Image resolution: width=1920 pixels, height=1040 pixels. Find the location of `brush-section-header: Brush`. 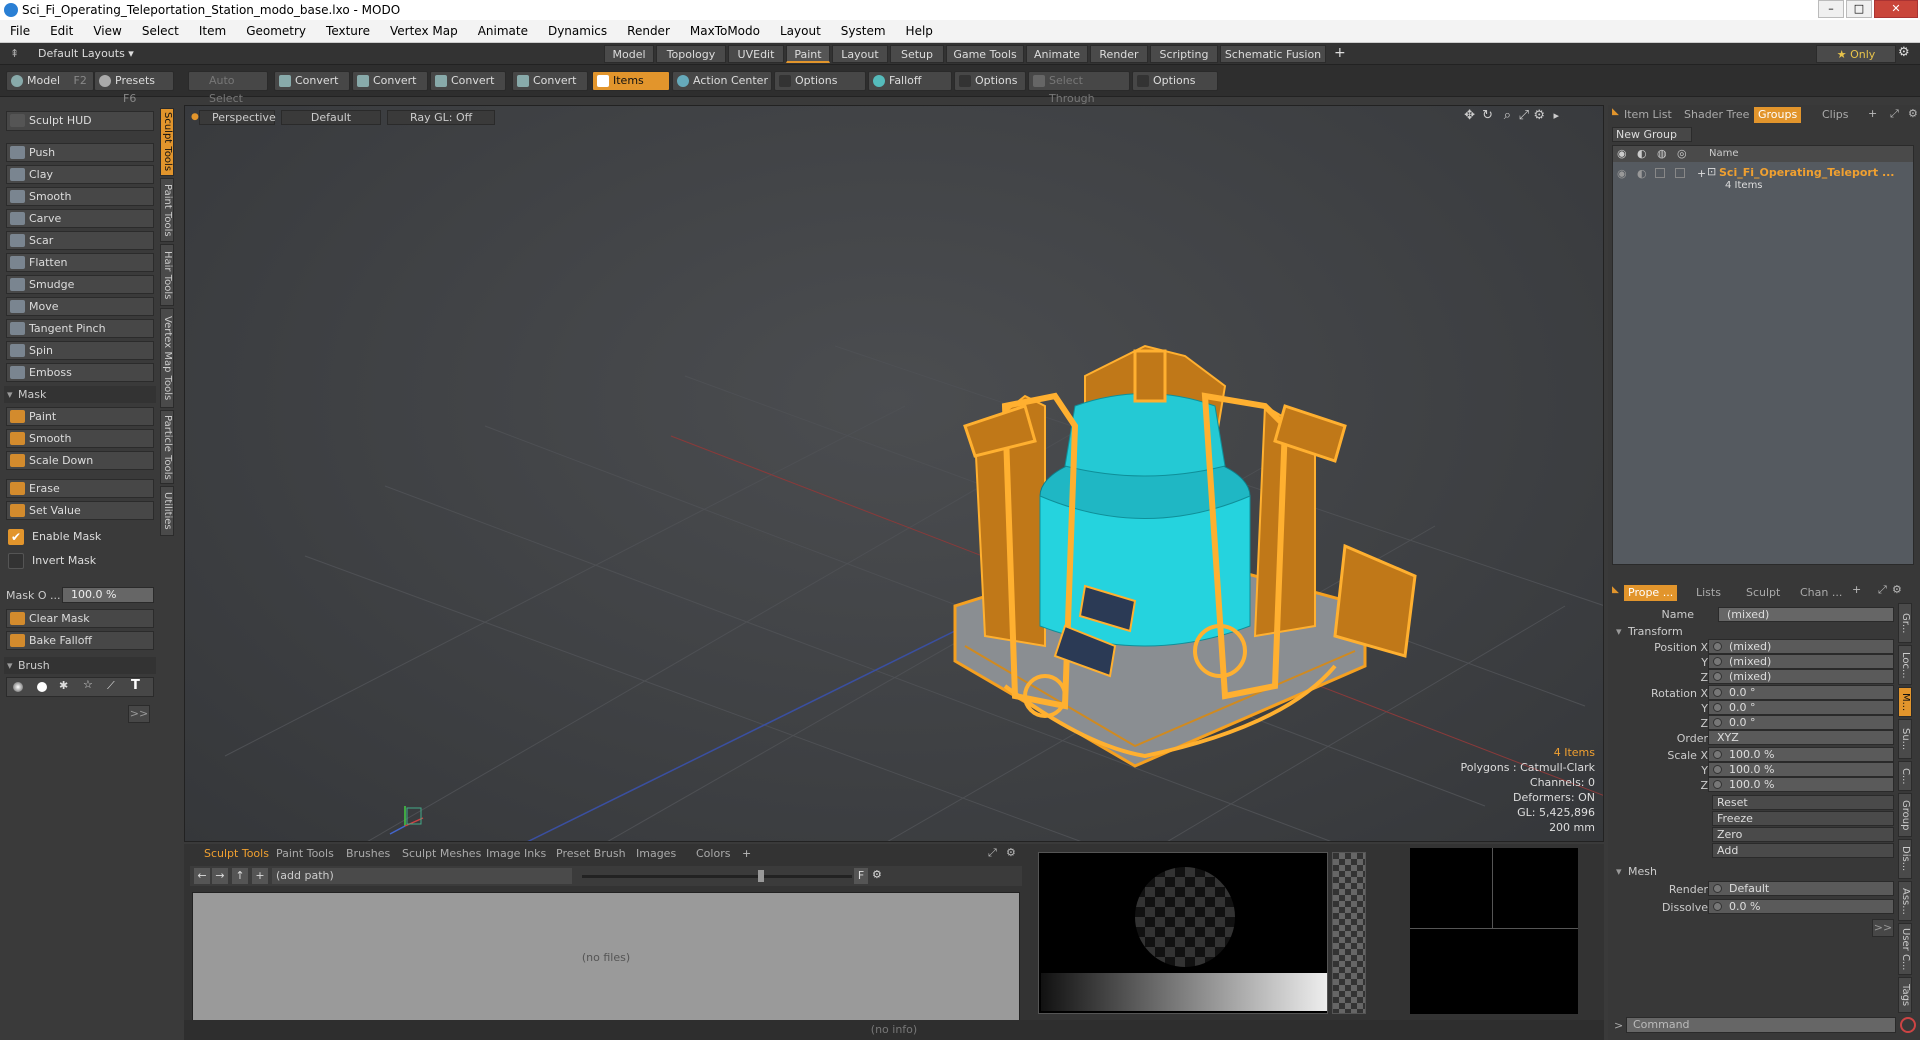

brush-section-header: Brush is located at coordinates (80, 665).